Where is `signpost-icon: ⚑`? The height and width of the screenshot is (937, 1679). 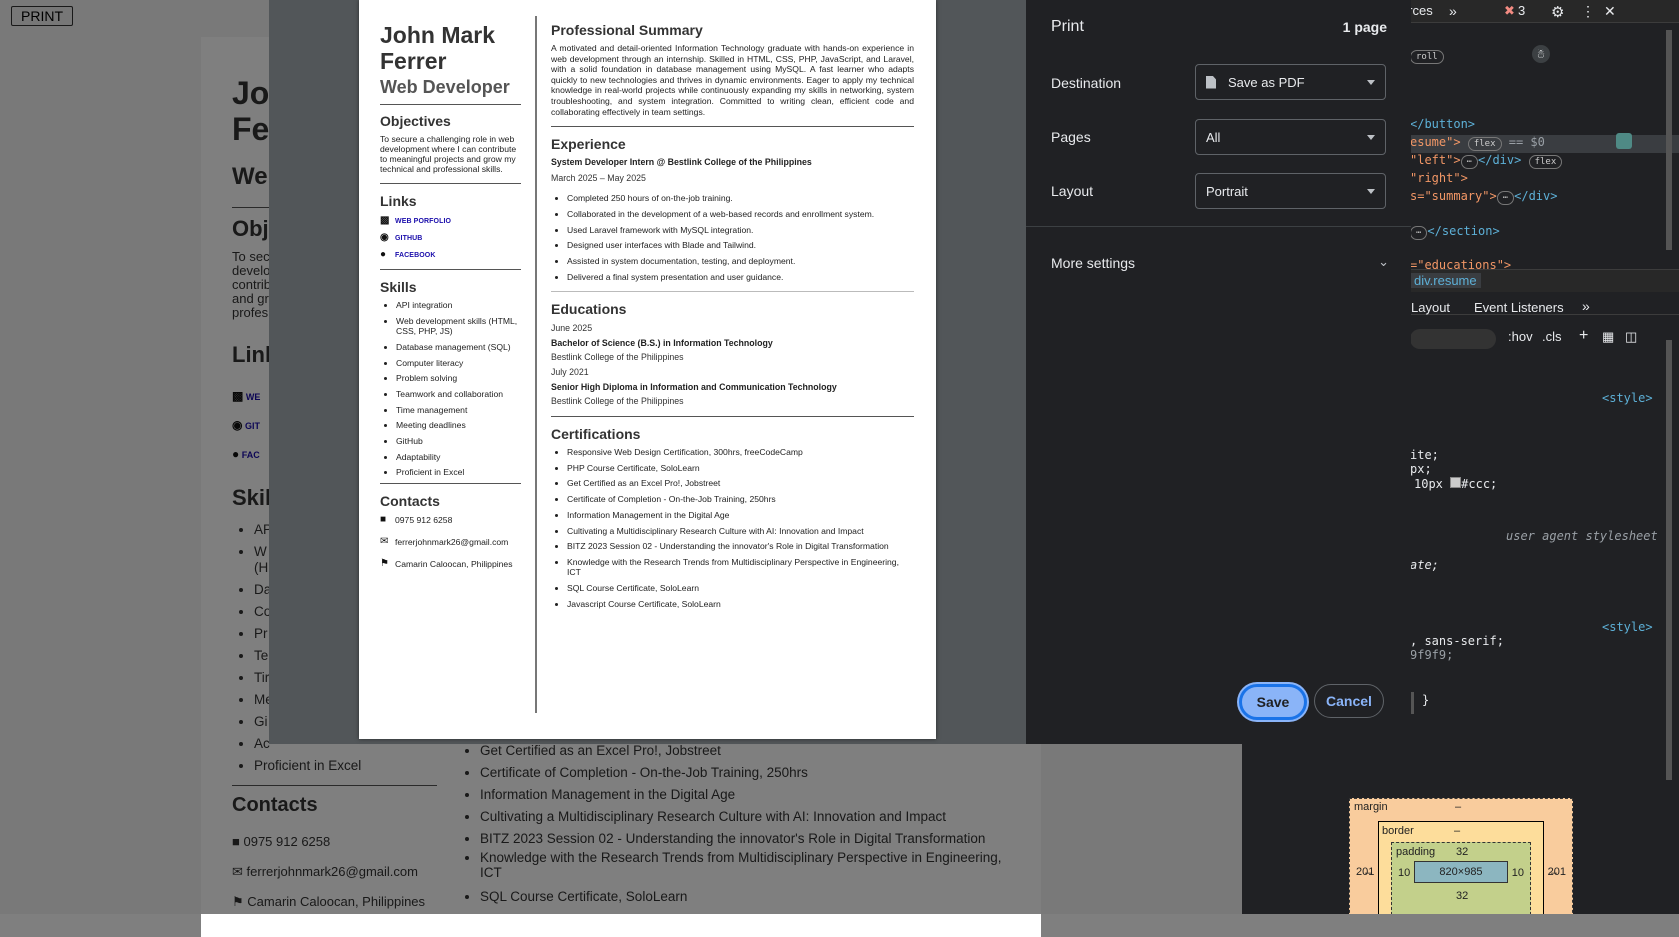
signpost-icon: ⚑ is located at coordinates (384, 564).